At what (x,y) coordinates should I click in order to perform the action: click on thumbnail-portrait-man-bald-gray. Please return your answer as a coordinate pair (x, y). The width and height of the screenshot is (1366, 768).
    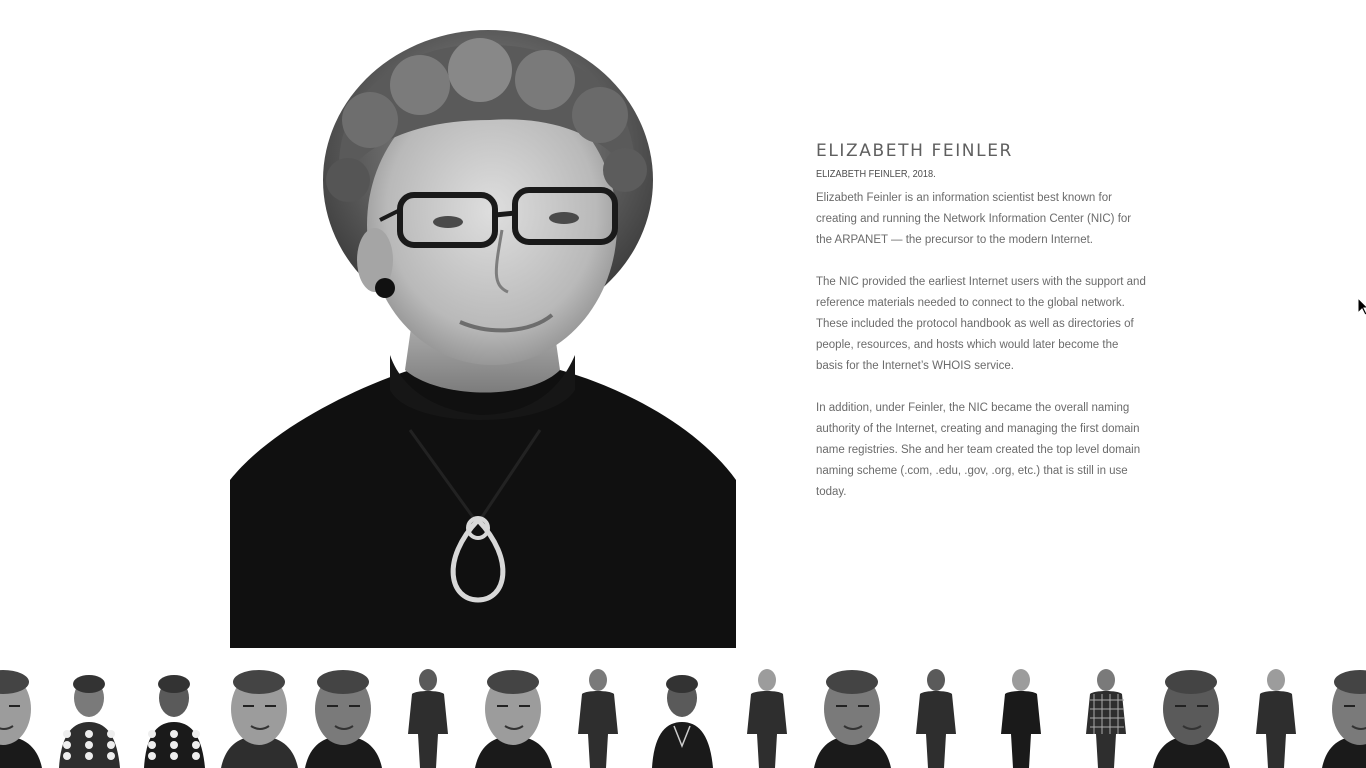
    Looking at the image, I should click on (1344, 716).